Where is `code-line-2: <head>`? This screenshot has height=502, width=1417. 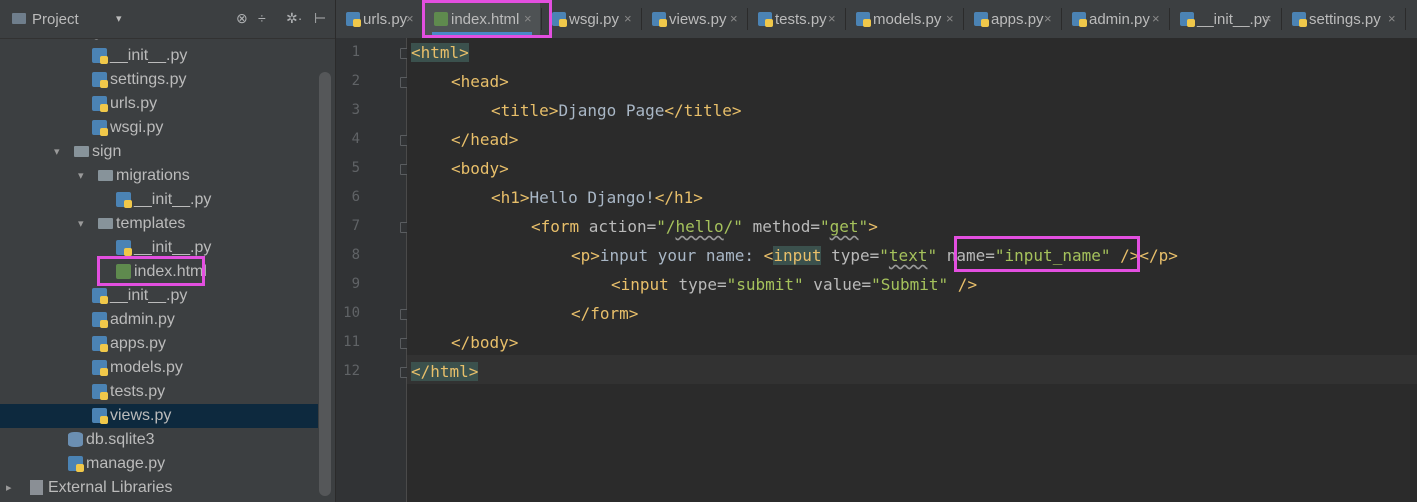
code-line-2: <head> is located at coordinates (480, 81).